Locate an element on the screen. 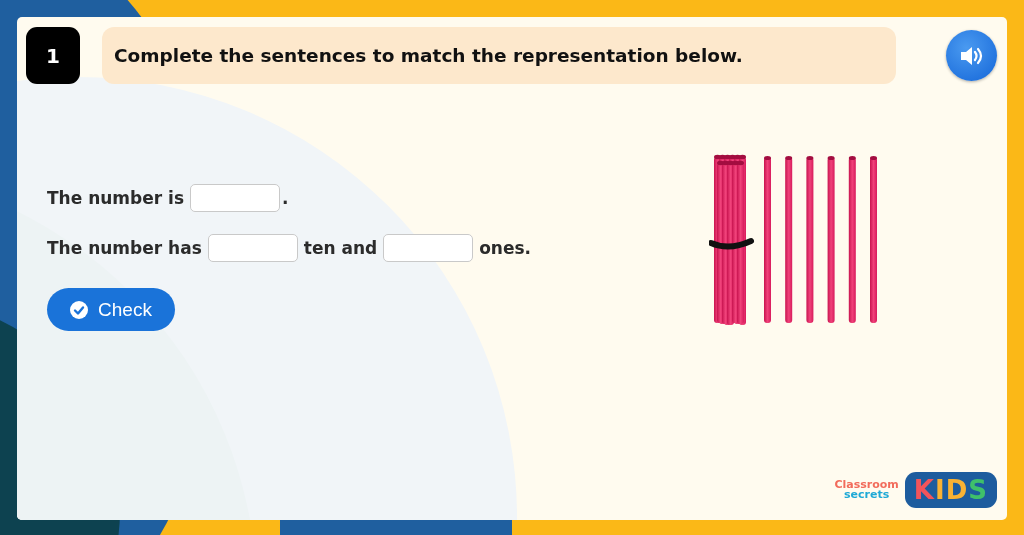  sentence-text: . is located at coordinates (285, 198).